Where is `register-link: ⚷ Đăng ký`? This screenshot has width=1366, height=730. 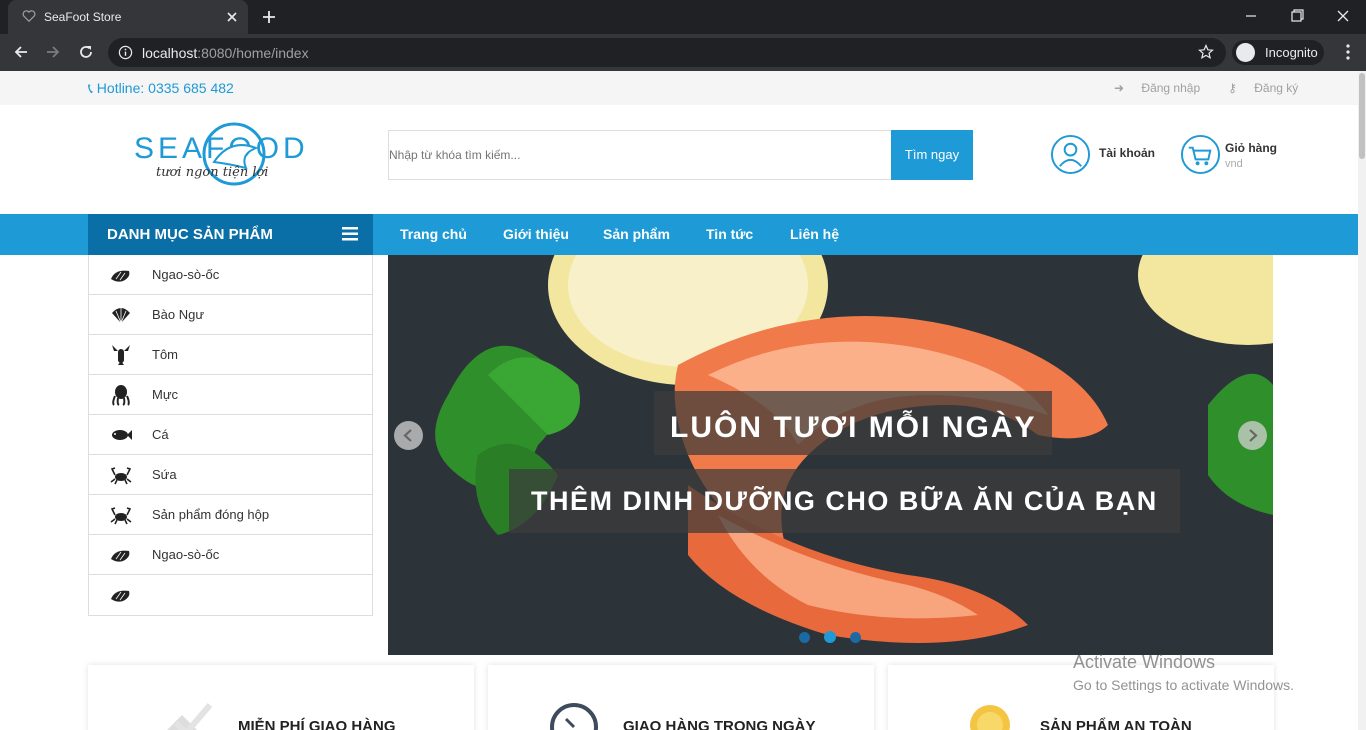 register-link: ⚷ Đăng ký is located at coordinates (1270, 88).